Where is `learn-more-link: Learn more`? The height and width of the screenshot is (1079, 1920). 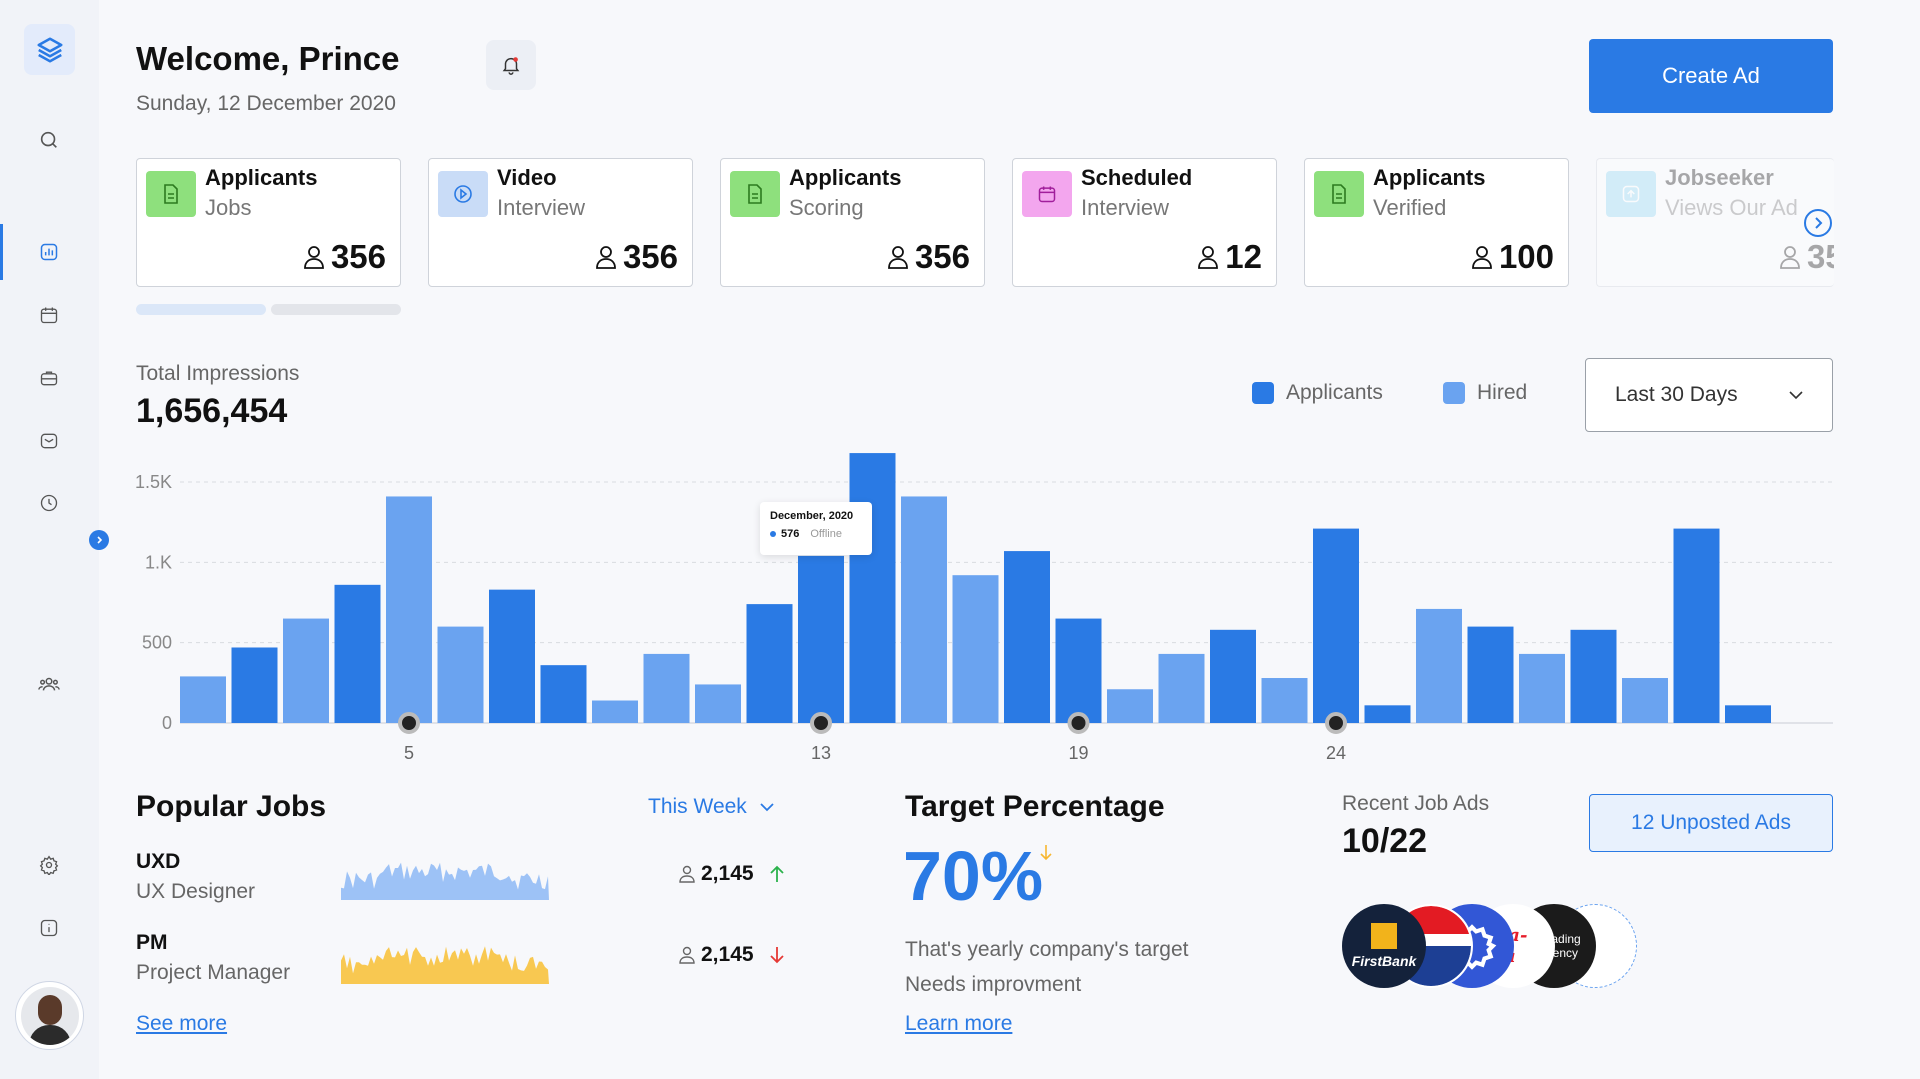
learn-more-link: Learn more is located at coordinates (958, 1024).